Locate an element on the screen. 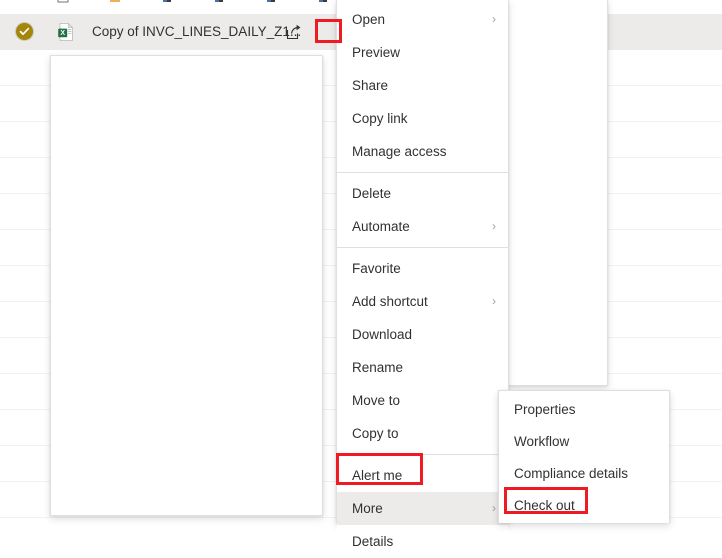 Image resolution: width=722 pixels, height=558 pixels. new-icon is located at coordinates (63, 2).